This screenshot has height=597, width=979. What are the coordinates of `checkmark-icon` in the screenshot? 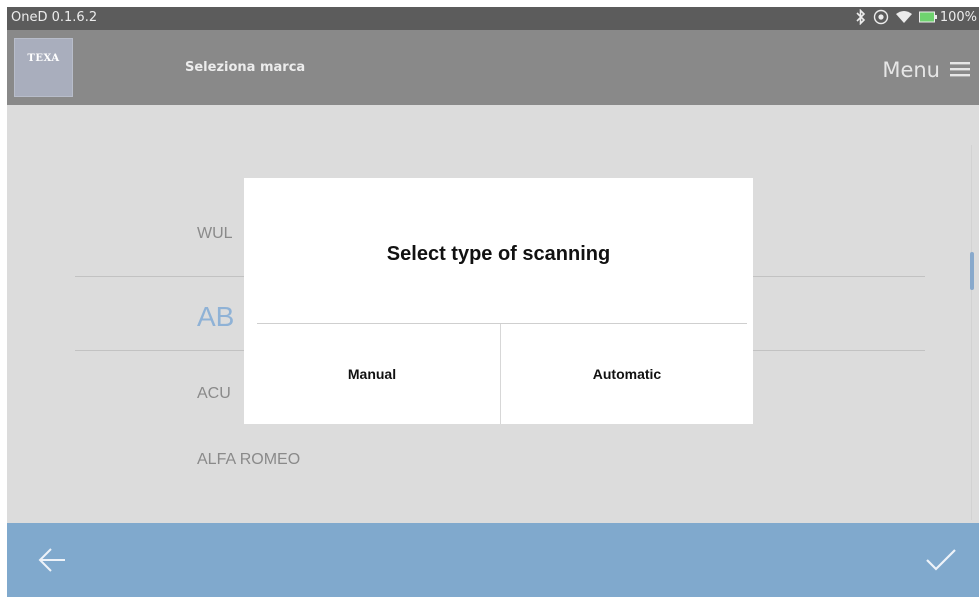 It's located at (941, 563).